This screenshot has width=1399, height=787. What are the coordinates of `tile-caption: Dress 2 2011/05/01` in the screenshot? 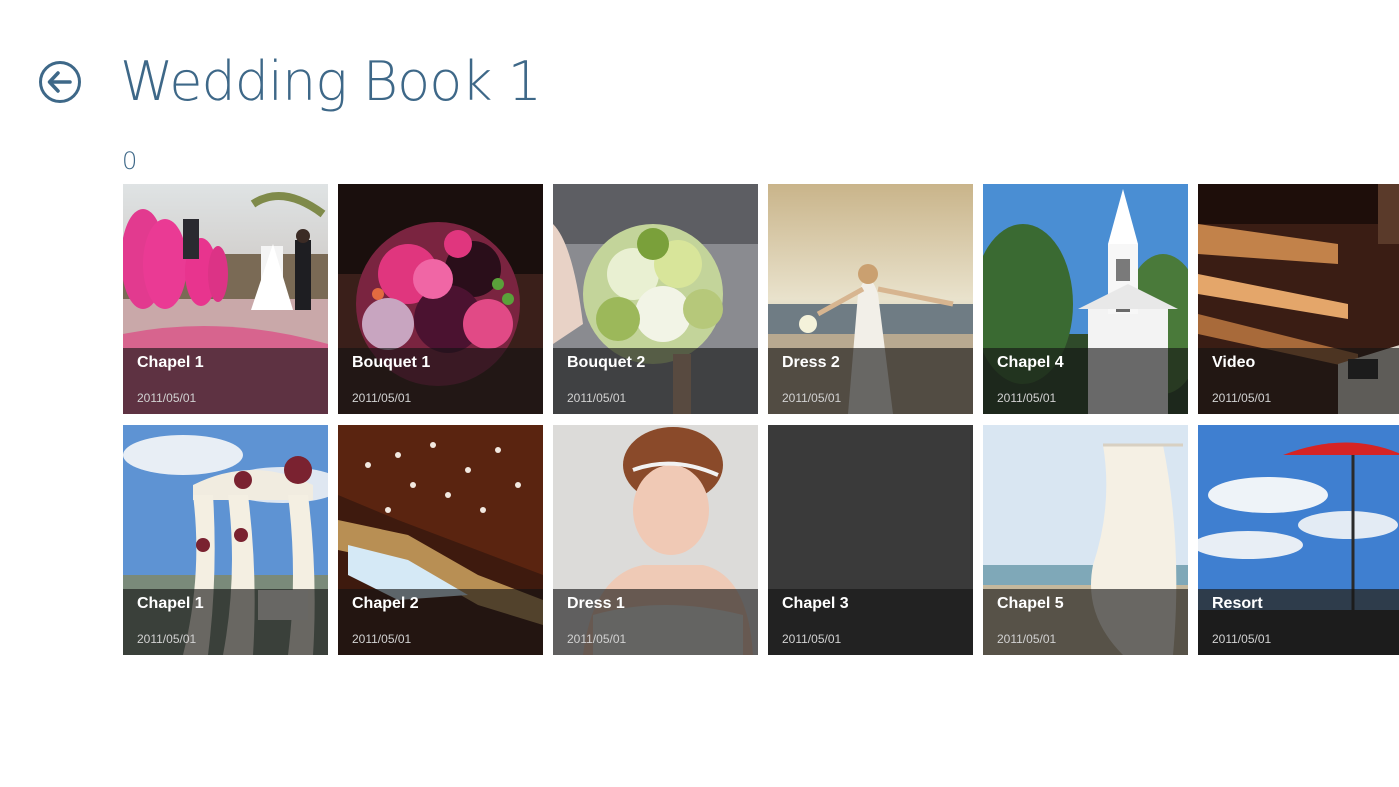 It's located at (870, 381).